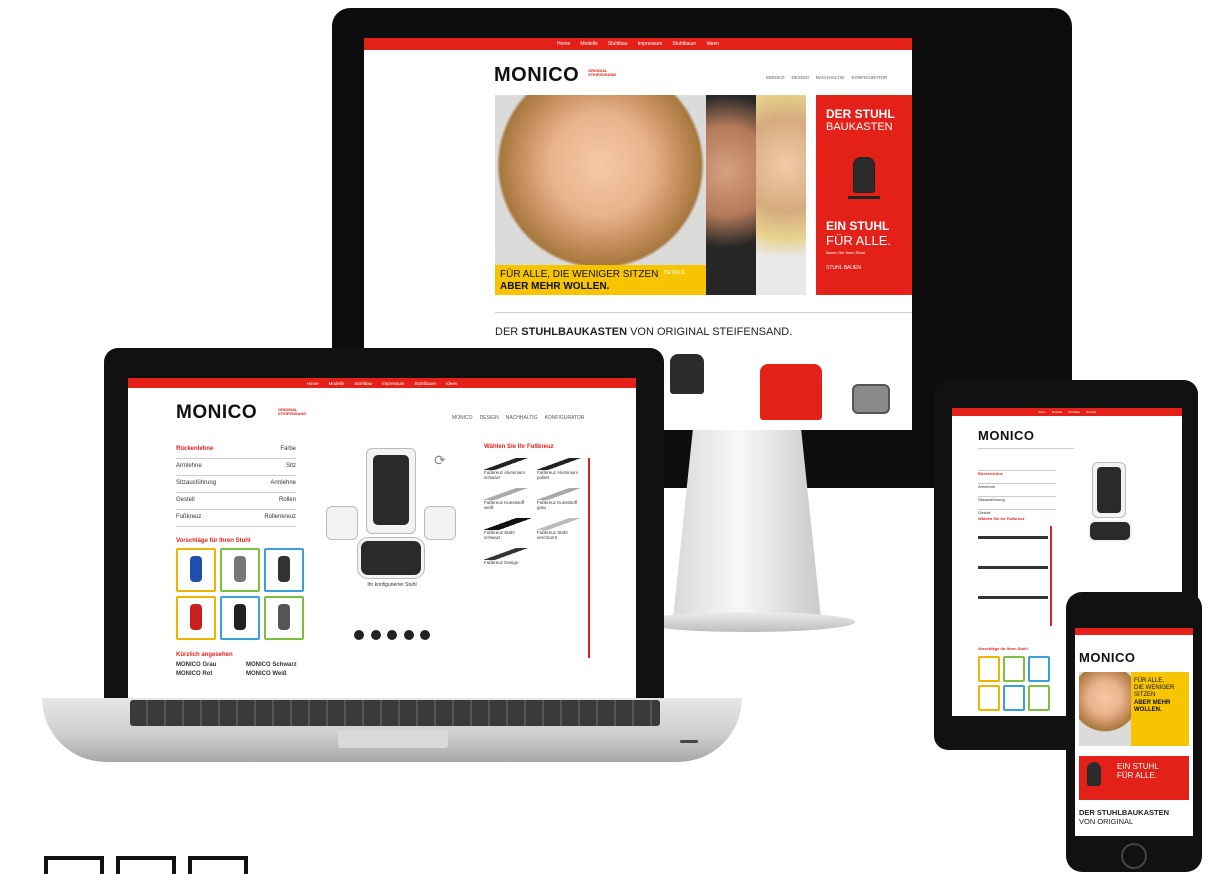 This screenshot has width=1214, height=874. I want to click on filter-row: Armlehne, so click(1017, 482).